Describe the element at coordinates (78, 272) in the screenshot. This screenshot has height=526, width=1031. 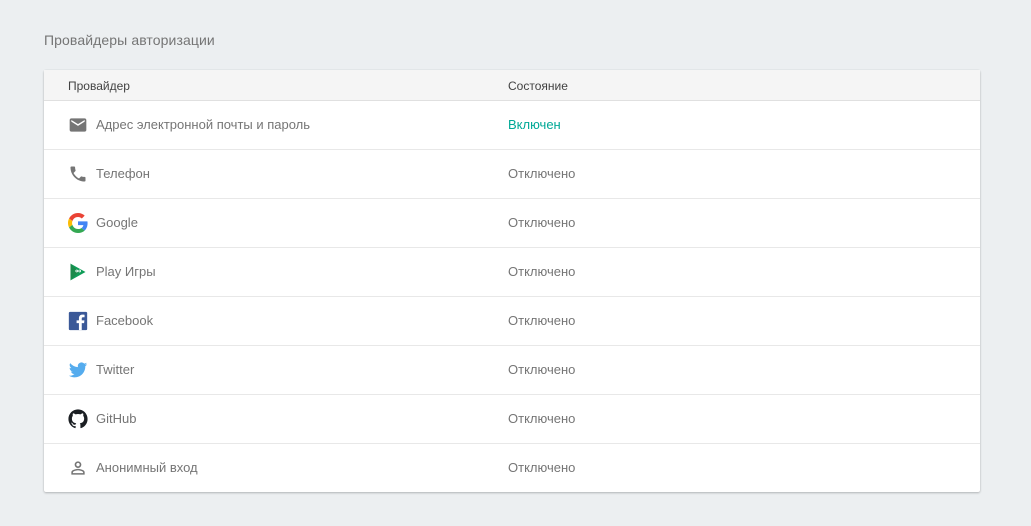
I see `play-games-icon` at that location.